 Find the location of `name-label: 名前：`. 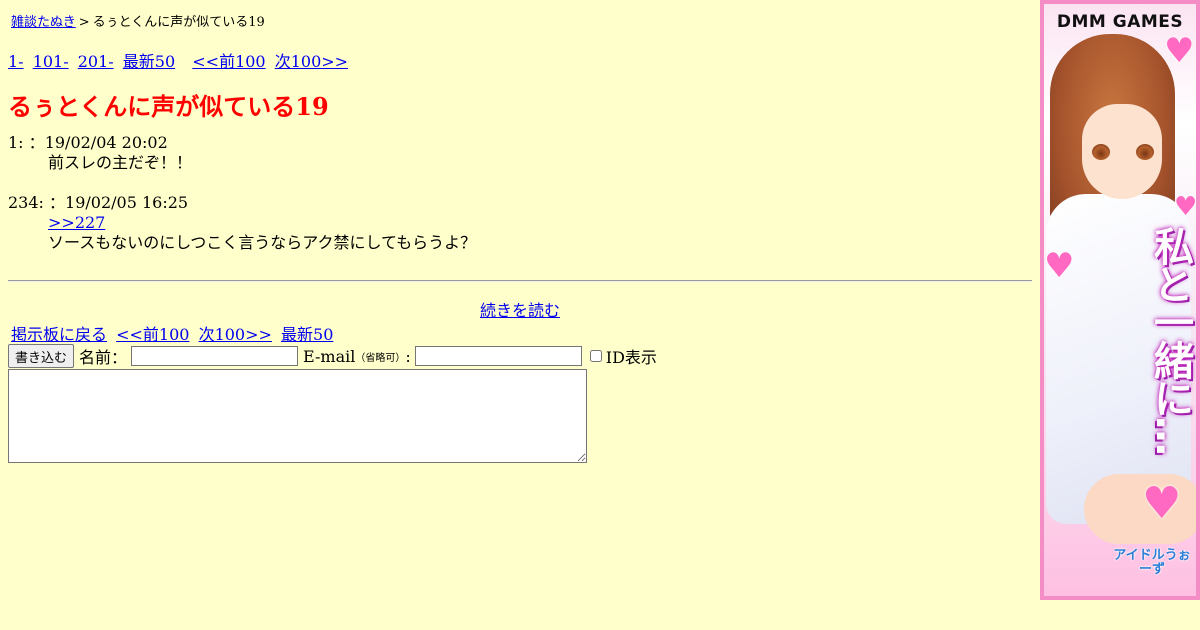

name-label: 名前： is located at coordinates (103, 357).